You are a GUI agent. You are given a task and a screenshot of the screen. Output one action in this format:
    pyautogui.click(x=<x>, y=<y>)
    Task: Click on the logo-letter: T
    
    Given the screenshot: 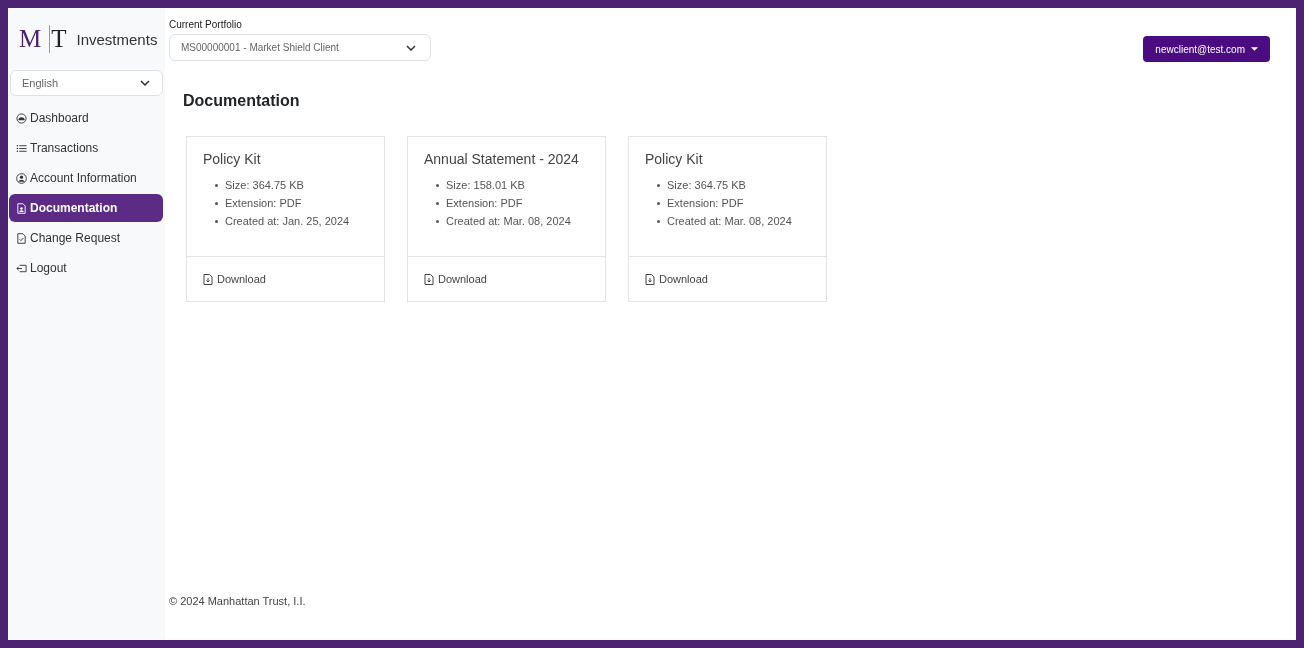 What is the action you would take?
    pyautogui.click(x=58, y=39)
    